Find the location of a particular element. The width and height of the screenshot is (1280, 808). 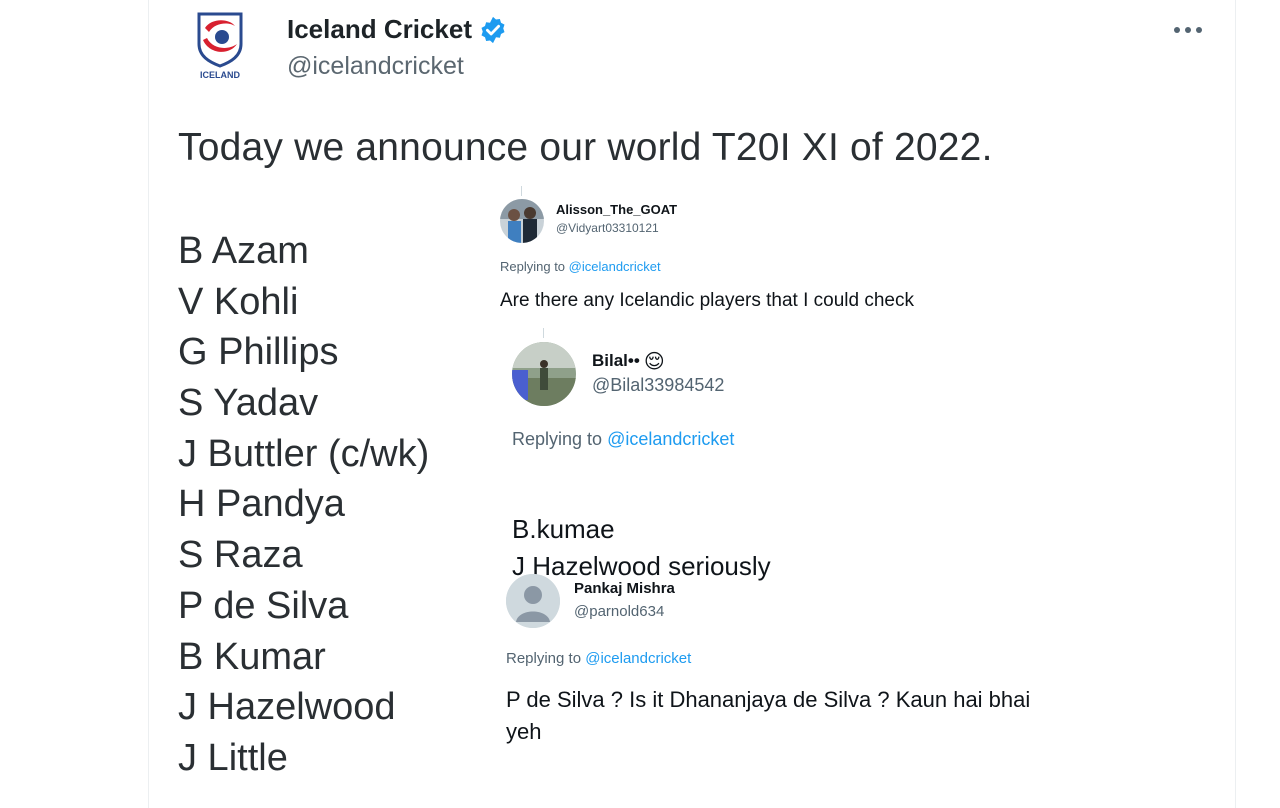

user-handle: @icelandcricket is located at coordinates (375, 66).